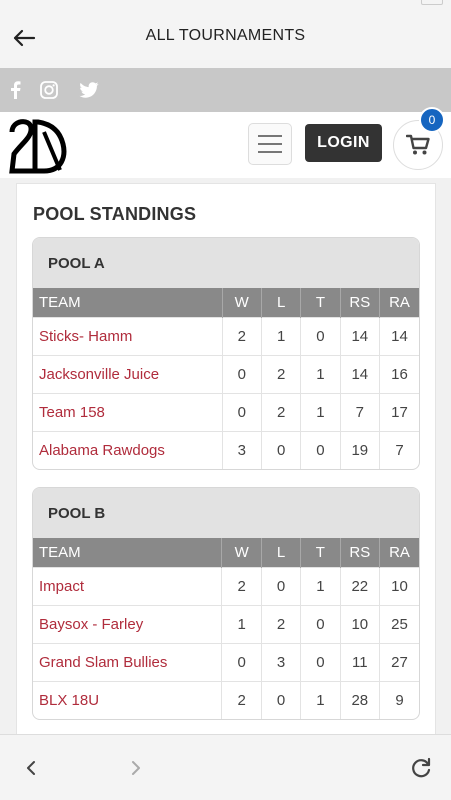 The width and height of the screenshot is (451, 800). I want to click on runs-allowed-cell: 27, so click(399, 661).